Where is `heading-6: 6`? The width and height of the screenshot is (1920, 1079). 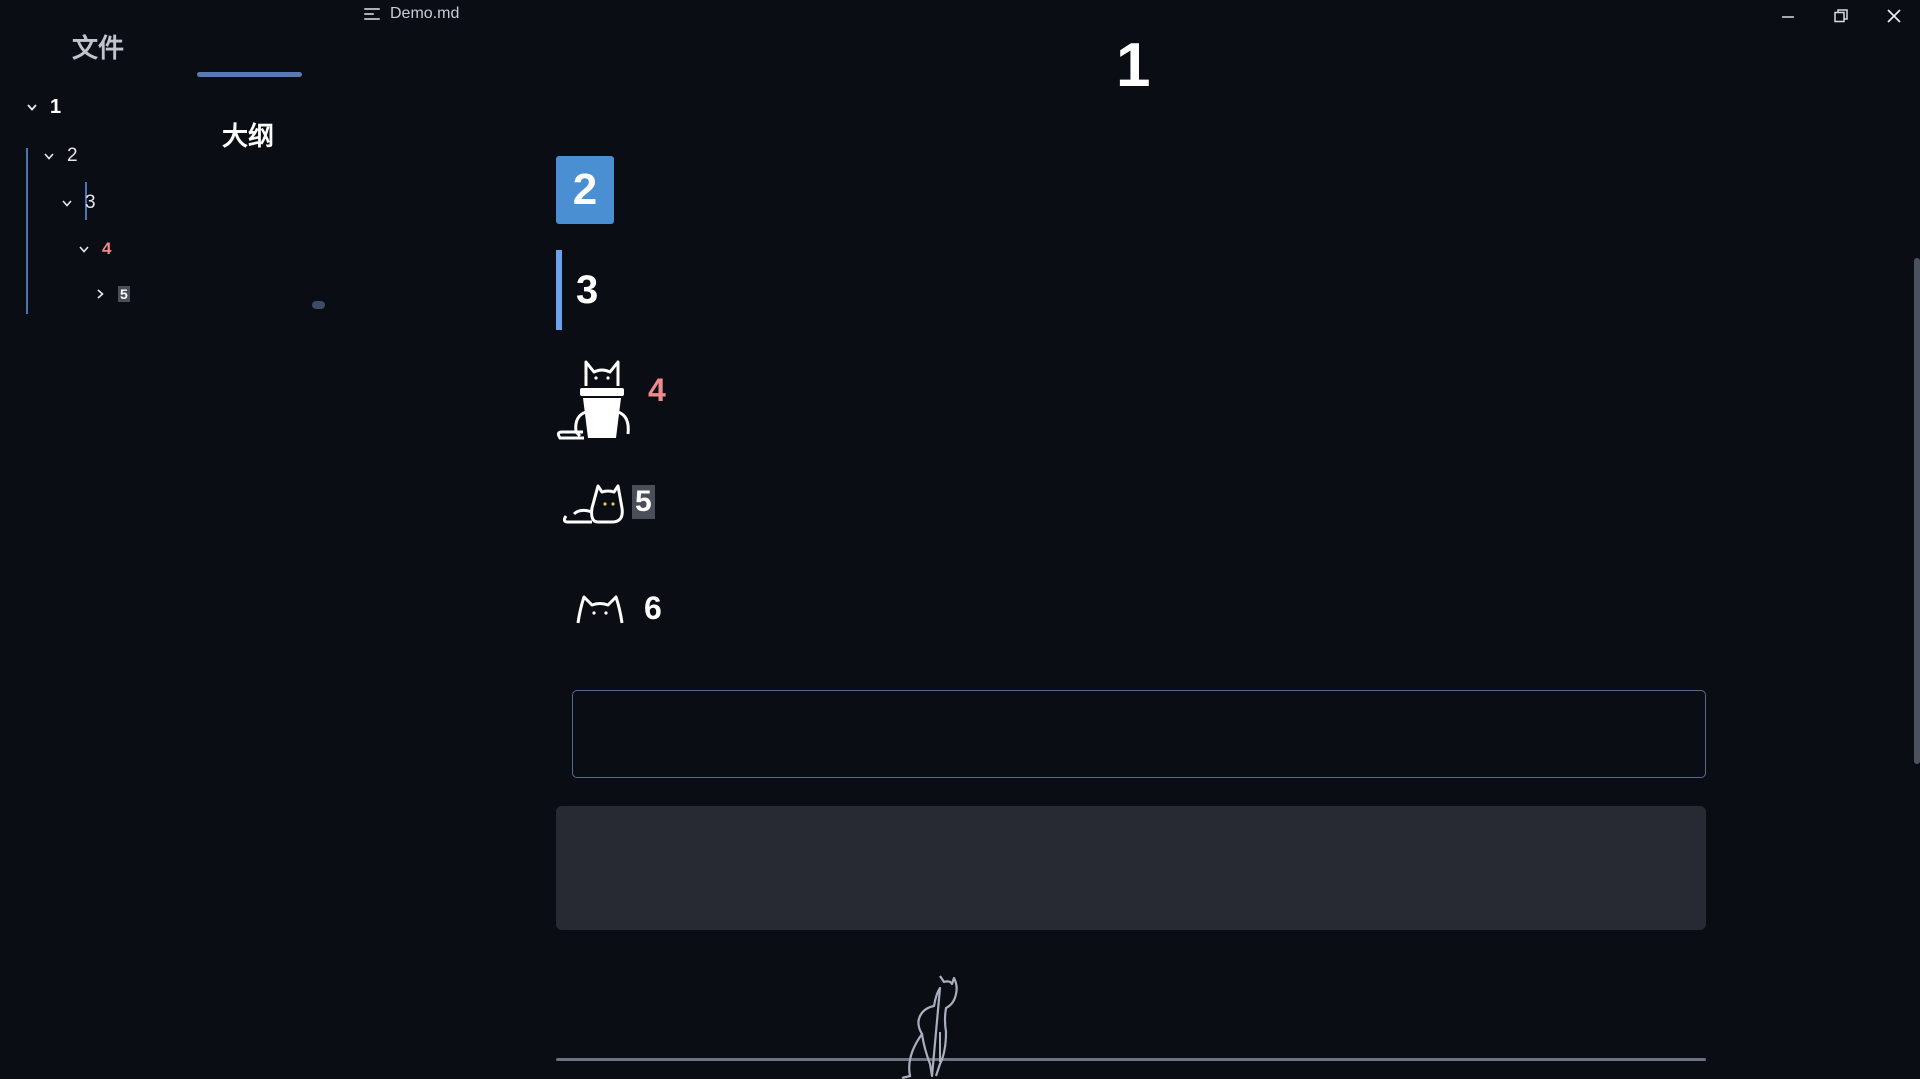
heading-6: 6 is located at coordinates (618, 608).